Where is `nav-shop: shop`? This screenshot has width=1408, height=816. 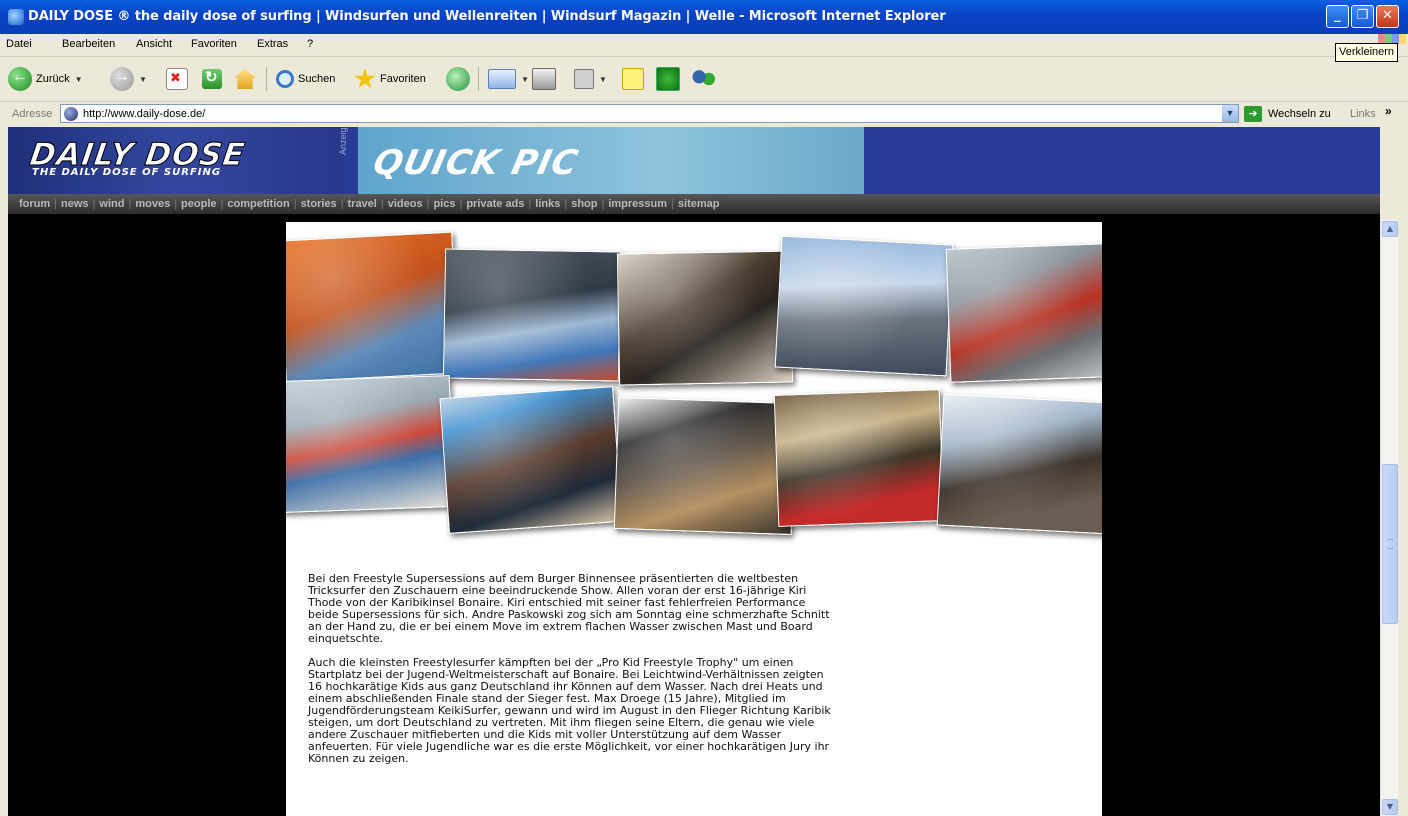
nav-shop: shop is located at coordinates (584, 204).